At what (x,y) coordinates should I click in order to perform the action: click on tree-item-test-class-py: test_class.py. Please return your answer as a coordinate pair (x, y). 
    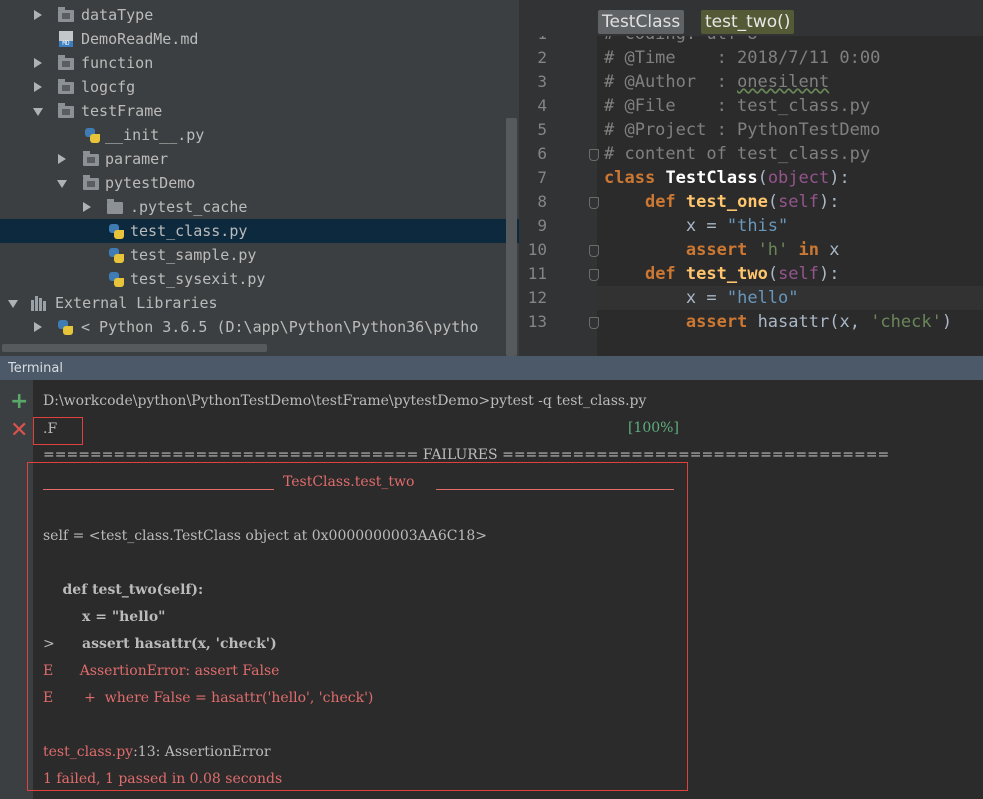
    Looking at the image, I should click on (259, 231).